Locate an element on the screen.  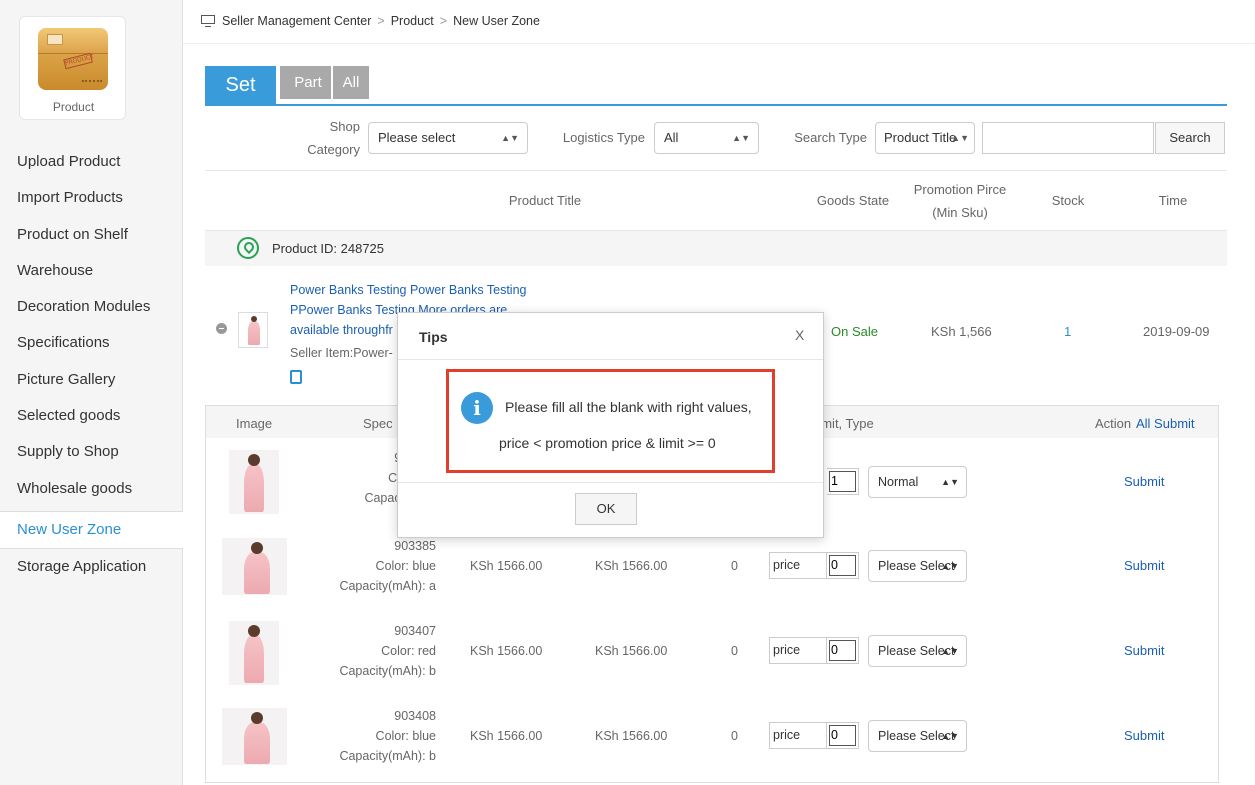
sidebar-item-decoration-modules: Decoration Modules is located at coordinates (91, 307).